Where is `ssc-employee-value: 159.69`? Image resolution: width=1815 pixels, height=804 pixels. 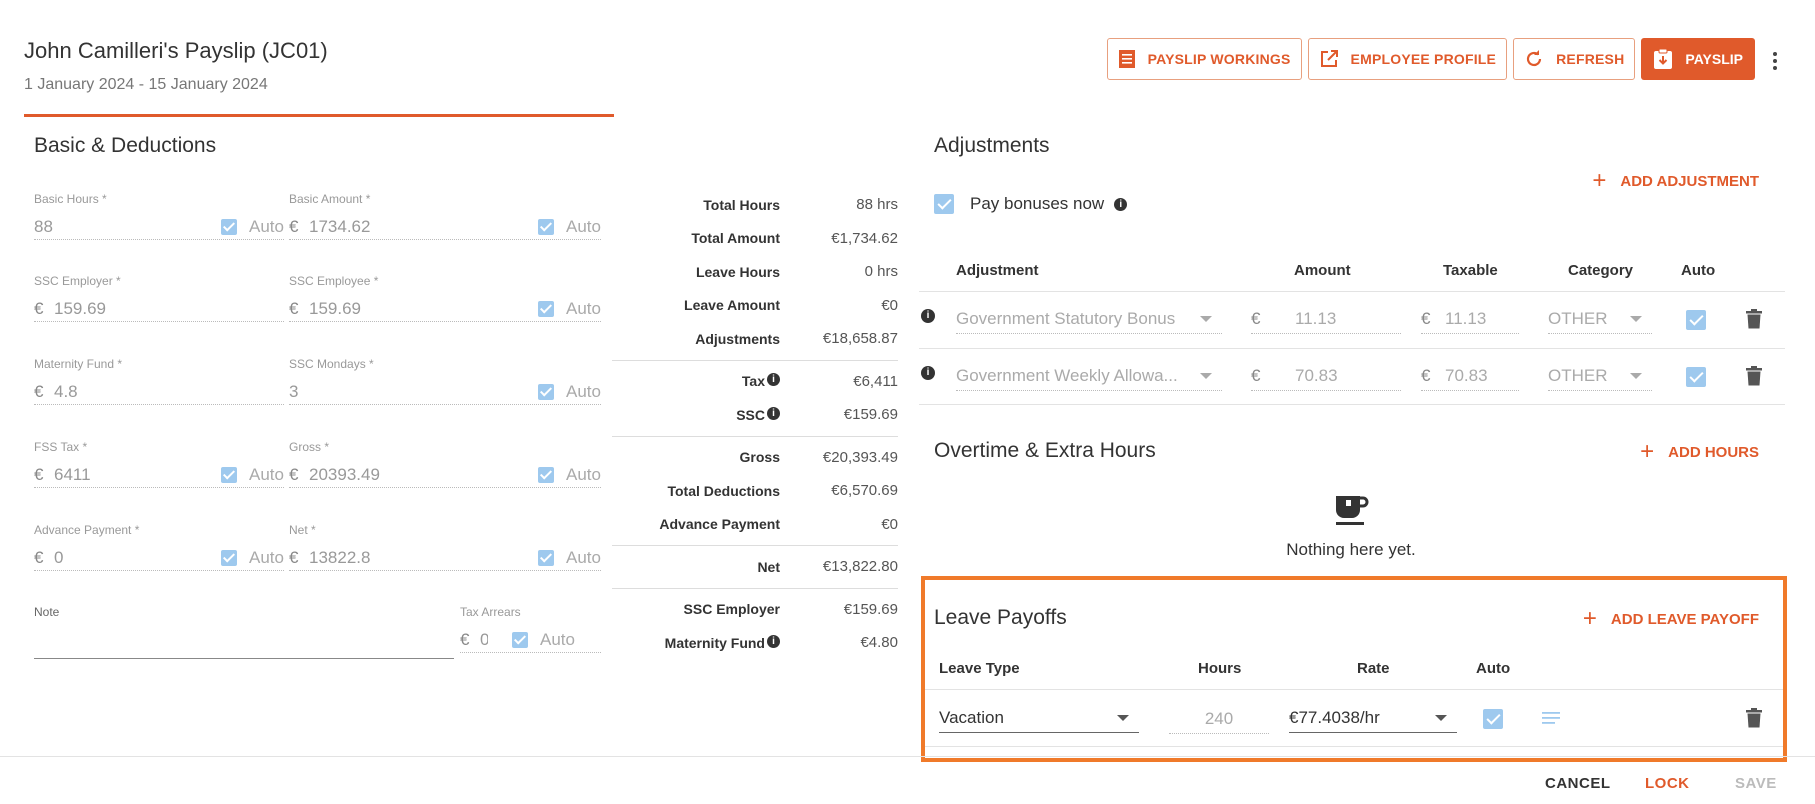 ssc-employee-value: 159.69 is located at coordinates (423, 309).